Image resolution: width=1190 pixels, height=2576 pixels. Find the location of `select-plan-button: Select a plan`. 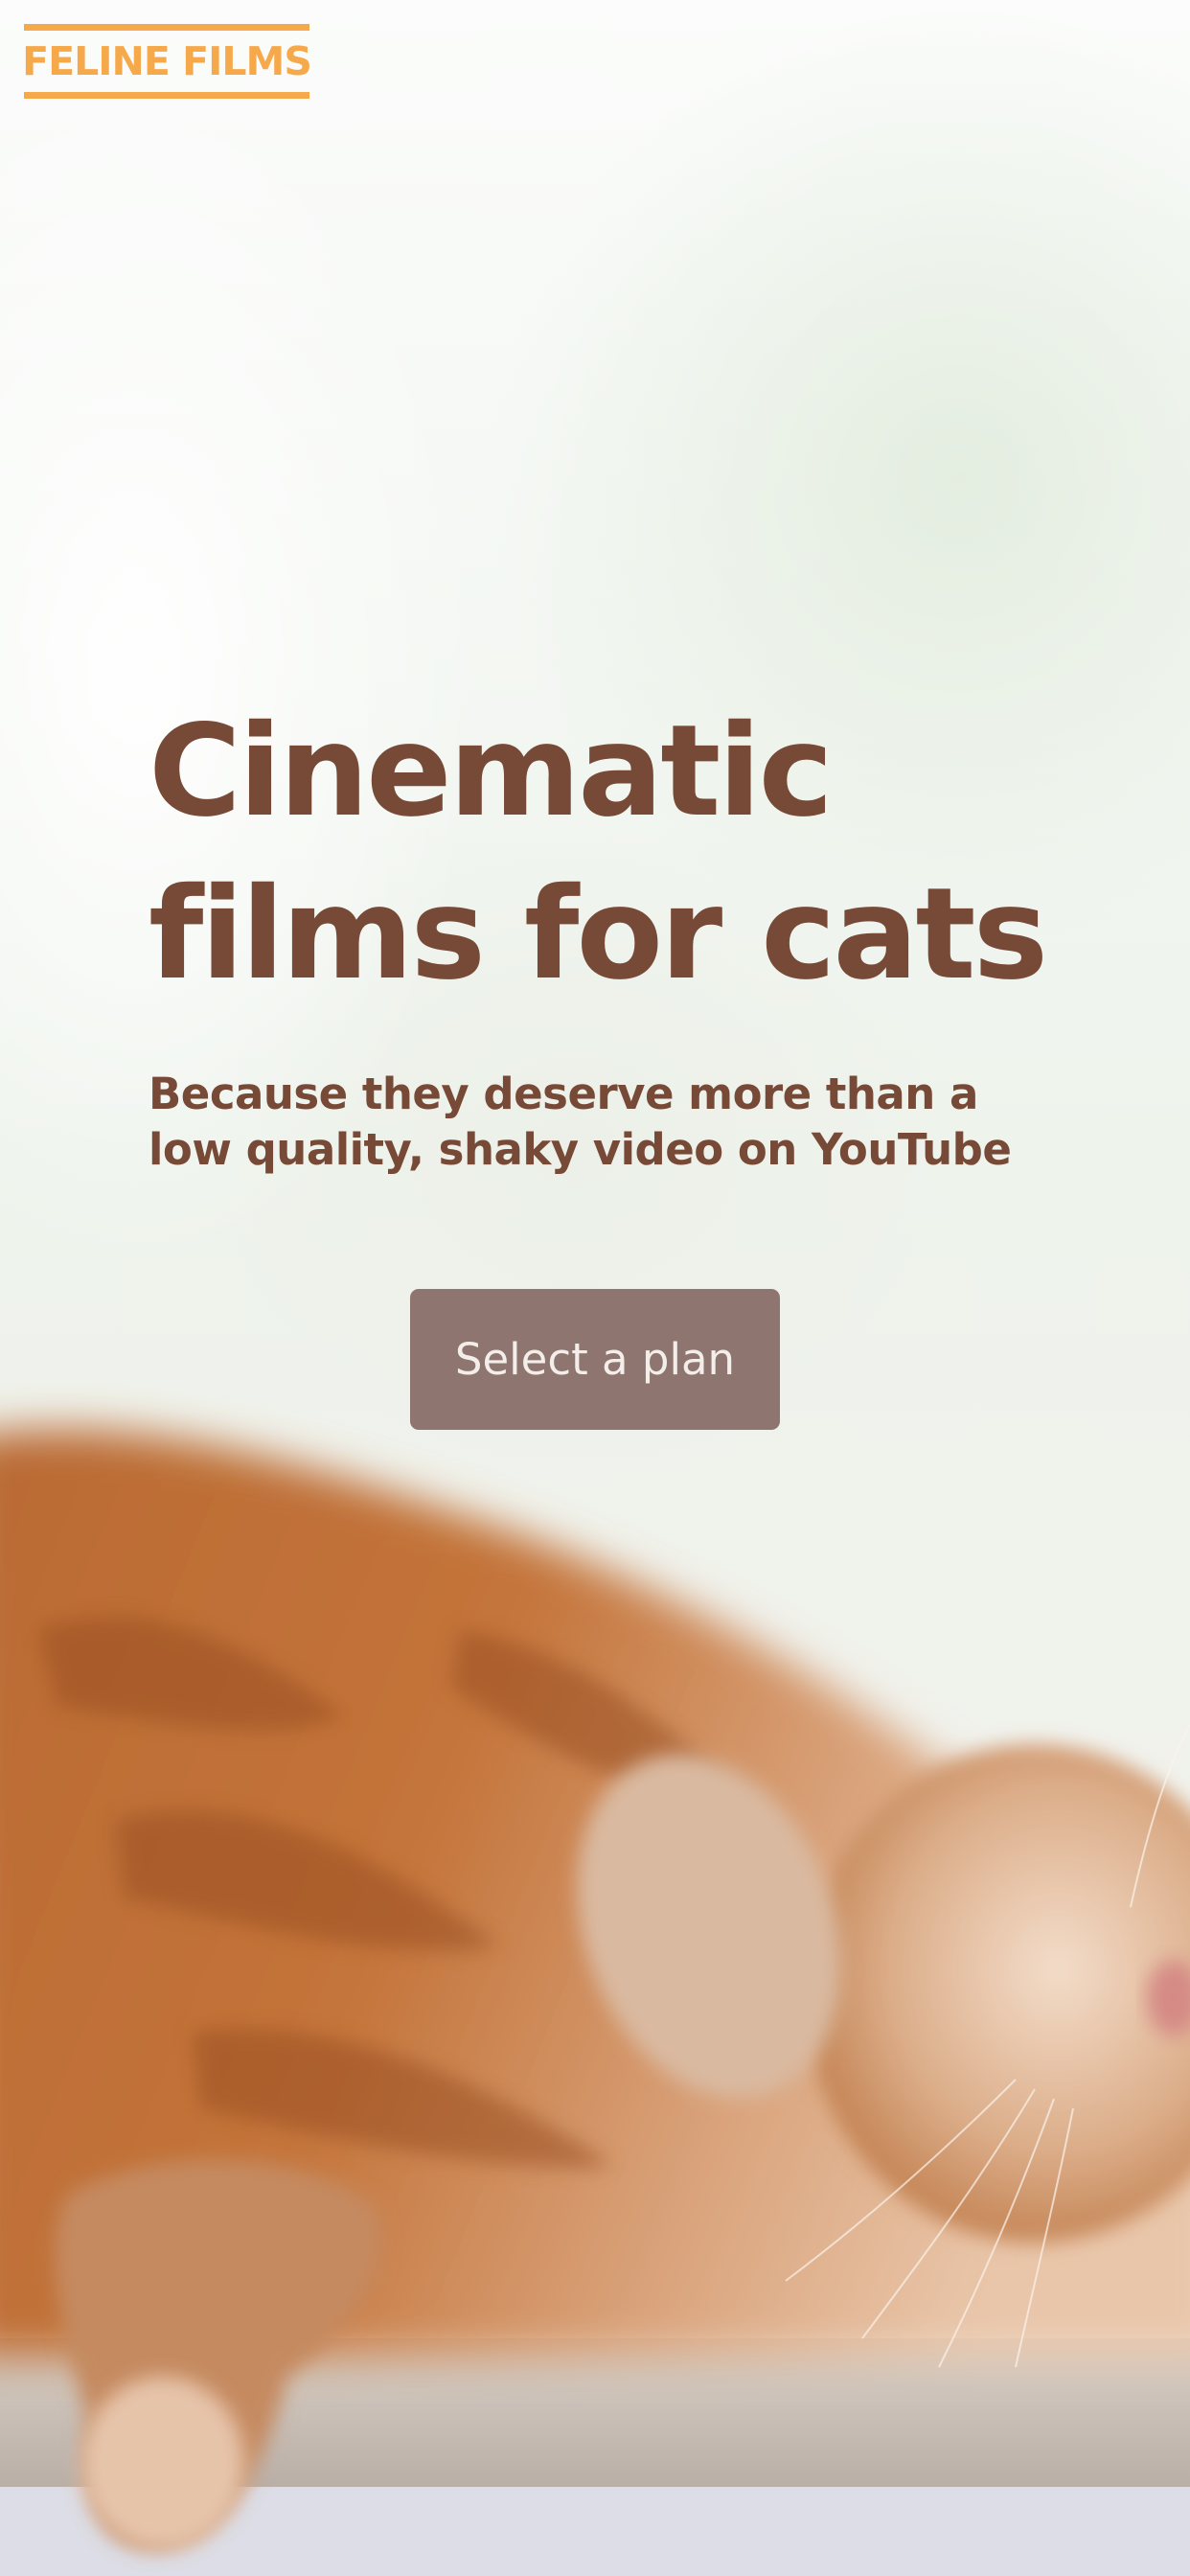

select-plan-button: Select a plan is located at coordinates (595, 1359).